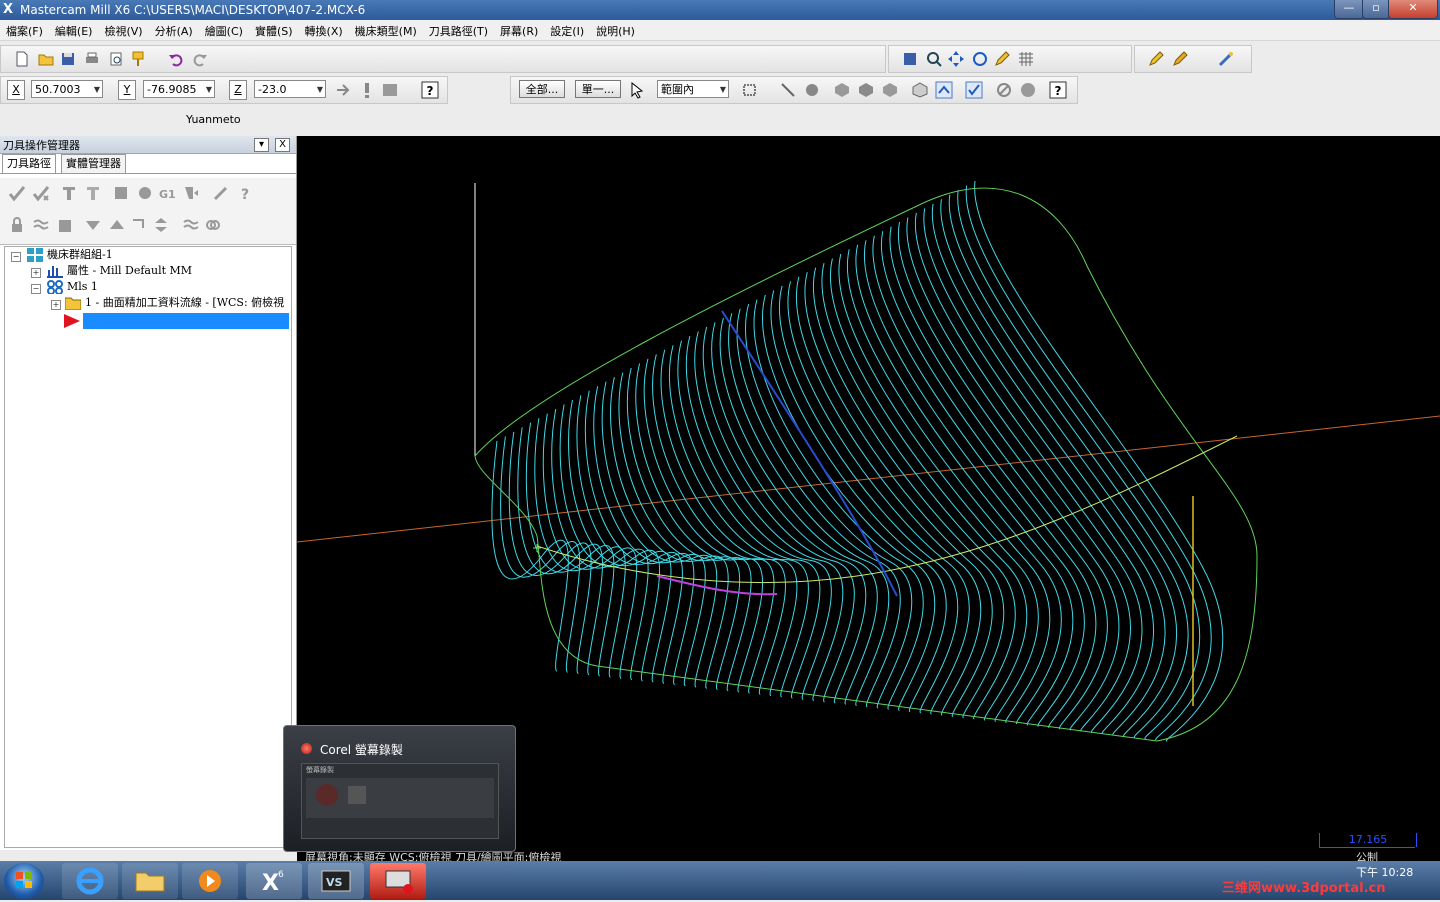 Image resolution: width=1440 pixels, height=902 pixels. I want to click on vector-select-icon, so click(788, 90).